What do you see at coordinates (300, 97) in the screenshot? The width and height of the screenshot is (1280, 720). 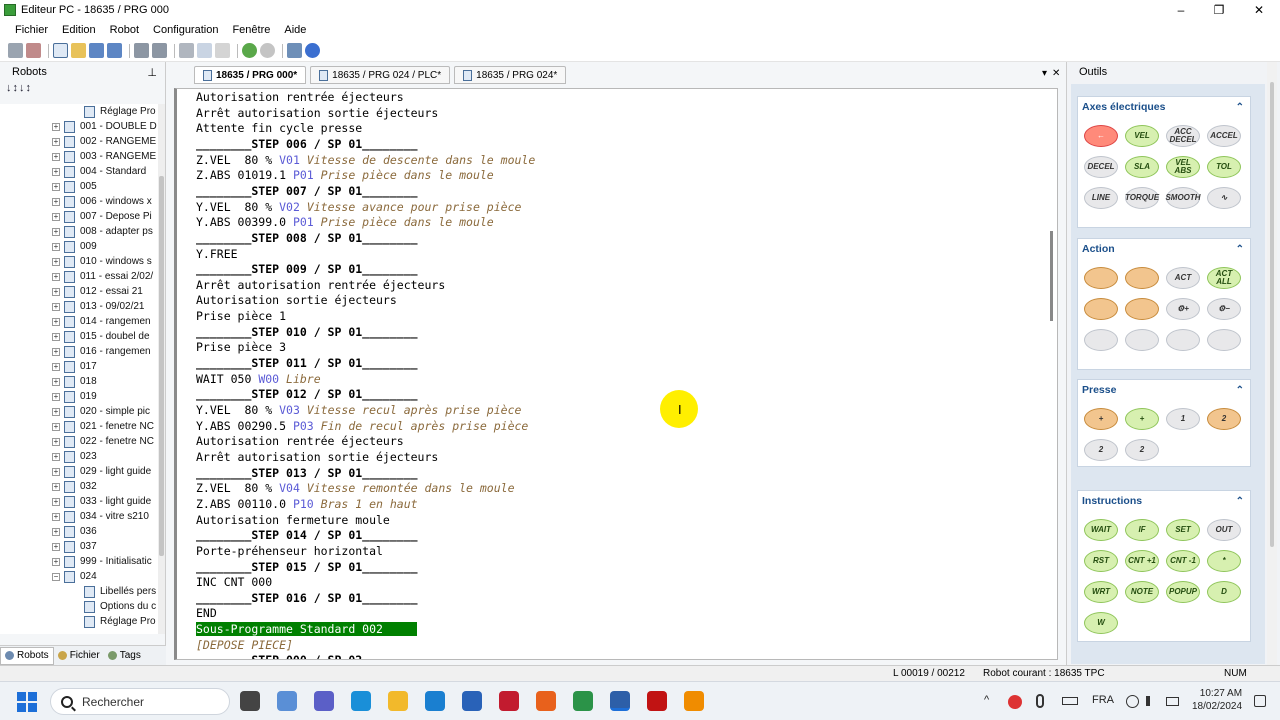 I see `code-line: Autorisation rentrée éjecteurs` at bounding box center [300, 97].